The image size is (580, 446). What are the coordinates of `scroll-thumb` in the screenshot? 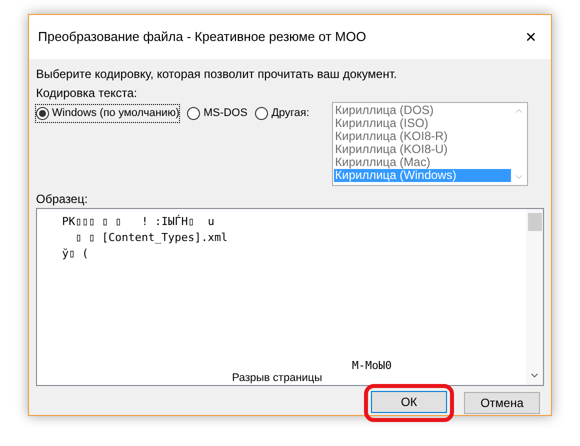 It's located at (535, 222).